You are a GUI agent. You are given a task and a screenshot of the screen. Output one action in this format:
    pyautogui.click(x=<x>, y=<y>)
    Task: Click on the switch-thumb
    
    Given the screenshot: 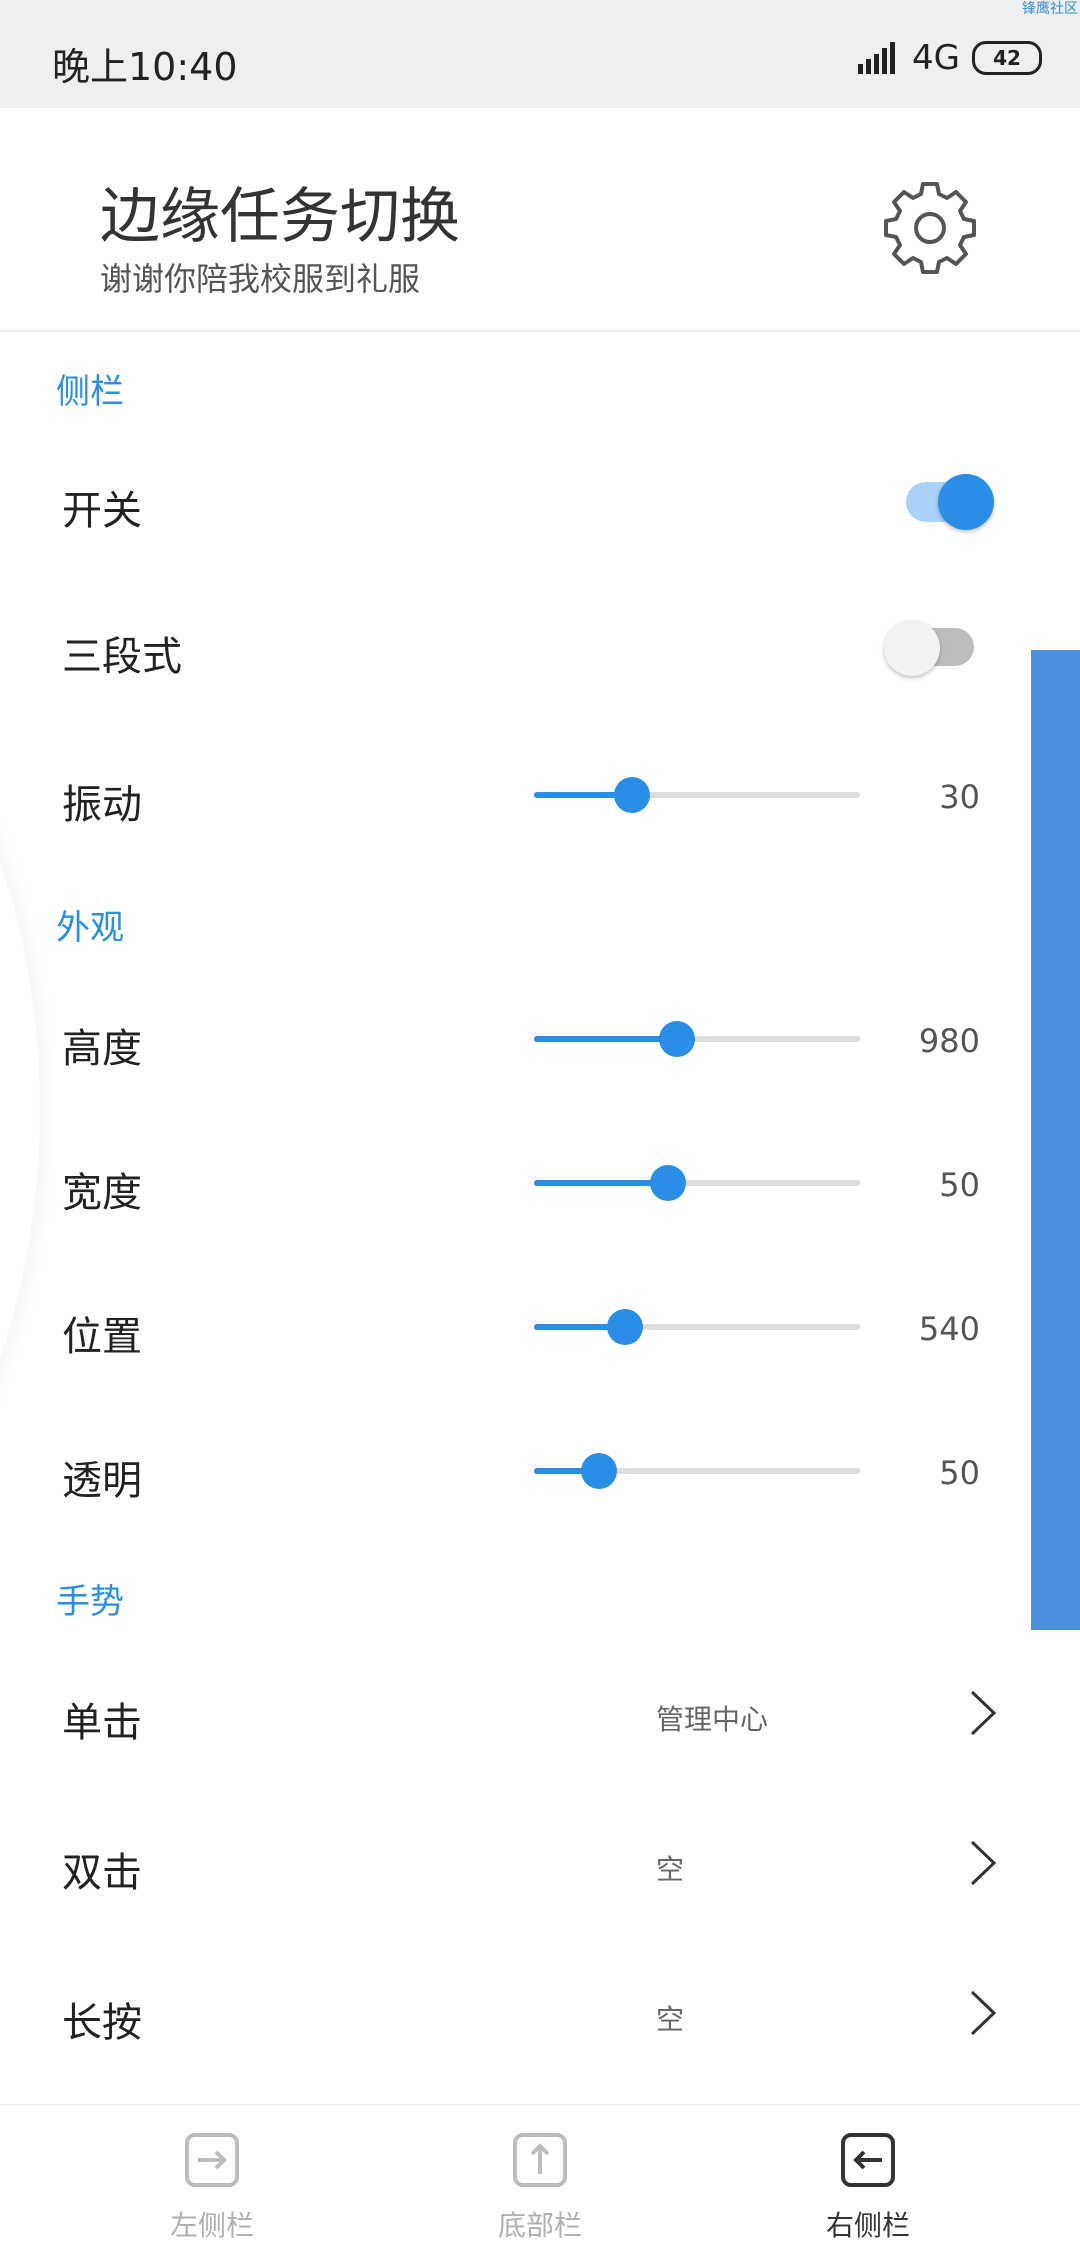 What is the action you would take?
    pyautogui.click(x=966, y=502)
    